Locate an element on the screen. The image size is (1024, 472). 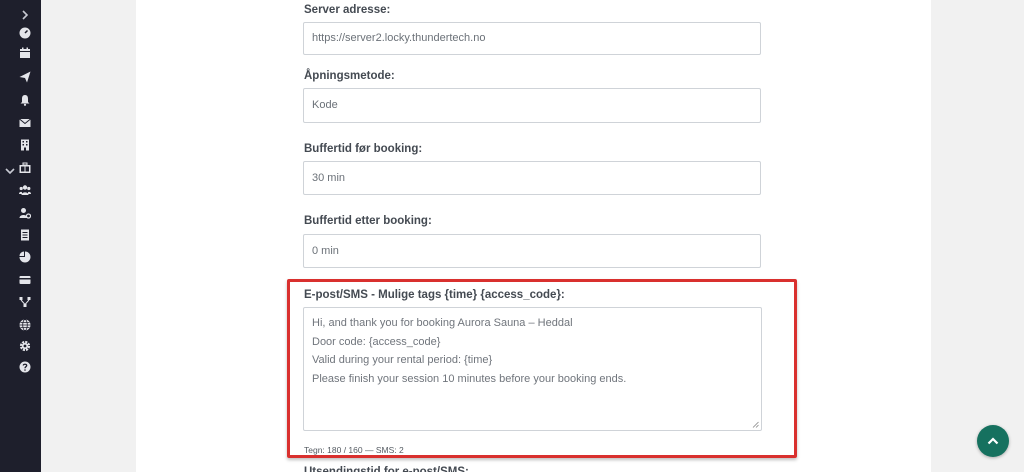
users-icon is located at coordinates (25, 190).